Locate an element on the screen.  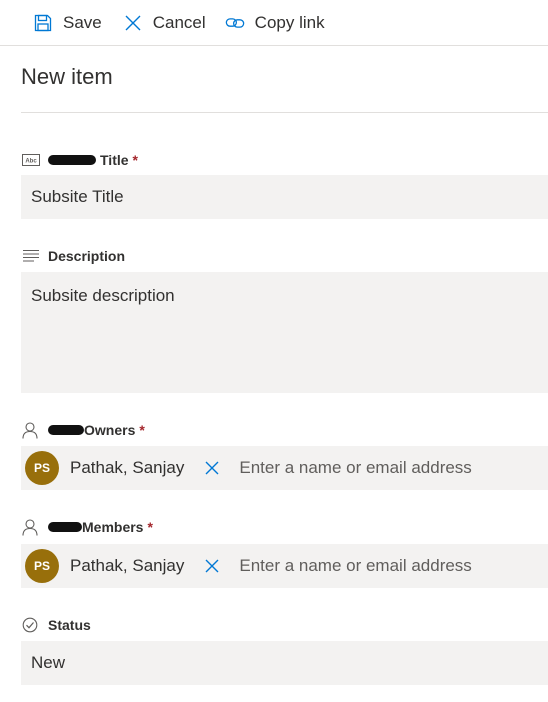
save-label: Save is located at coordinates (82, 22).